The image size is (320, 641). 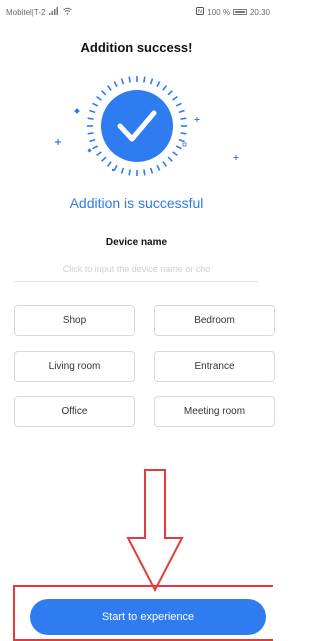 What do you see at coordinates (259, 12) in the screenshot?
I see `clock: 20:30` at bounding box center [259, 12].